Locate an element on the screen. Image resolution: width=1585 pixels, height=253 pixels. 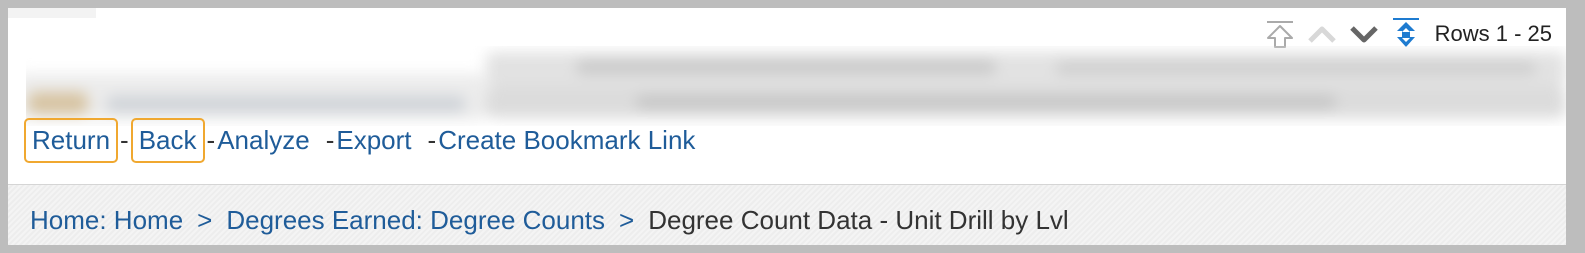
all-rows-icon is located at coordinates (1406, 33).